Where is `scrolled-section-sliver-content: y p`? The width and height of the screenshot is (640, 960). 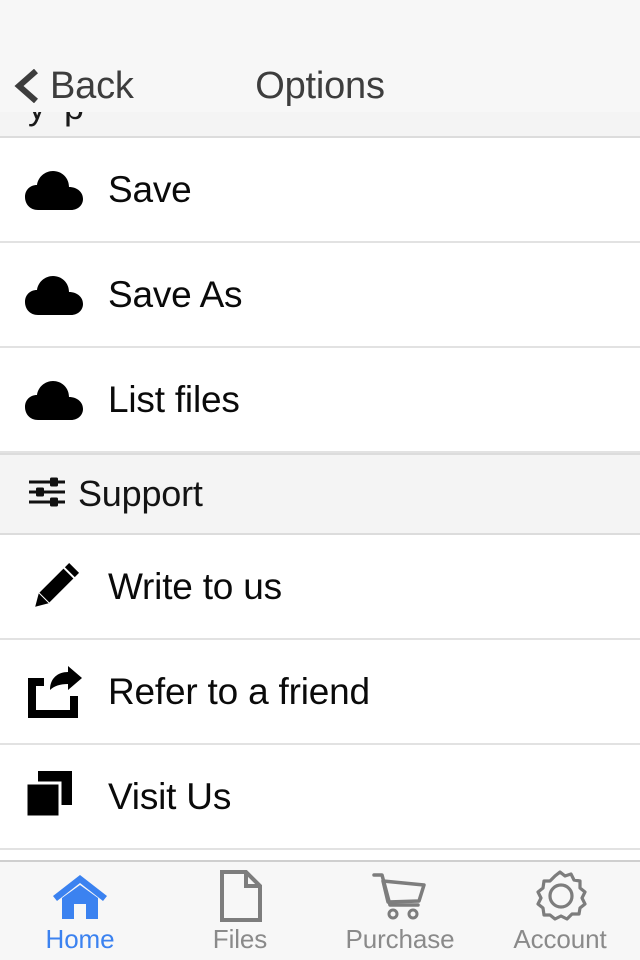 scrolled-section-sliver-content: y p is located at coordinates (320, 124).